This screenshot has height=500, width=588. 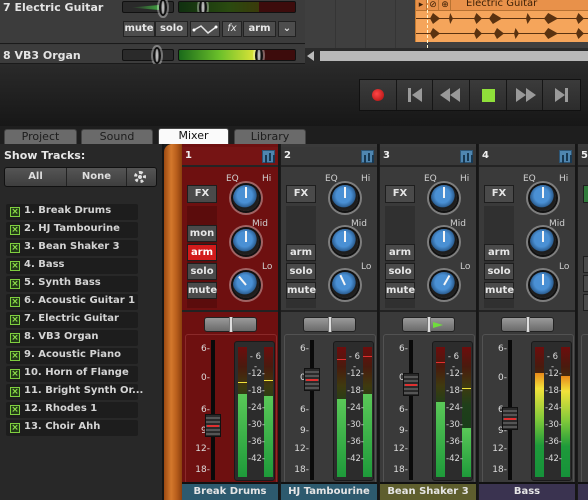 What do you see at coordinates (72, 230) in the screenshot?
I see `track-list-item: × 2. HJ Tambourine` at bounding box center [72, 230].